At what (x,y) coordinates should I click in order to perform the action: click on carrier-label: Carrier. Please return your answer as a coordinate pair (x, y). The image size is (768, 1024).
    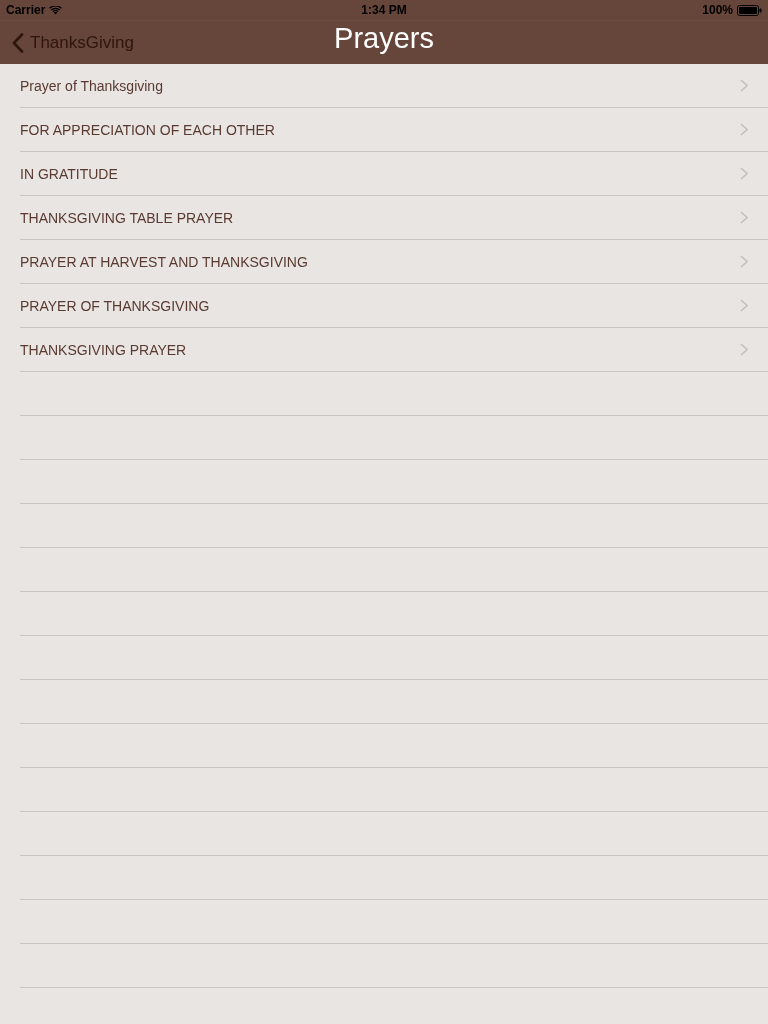
    Looking at the image, I should click on (26, 10).